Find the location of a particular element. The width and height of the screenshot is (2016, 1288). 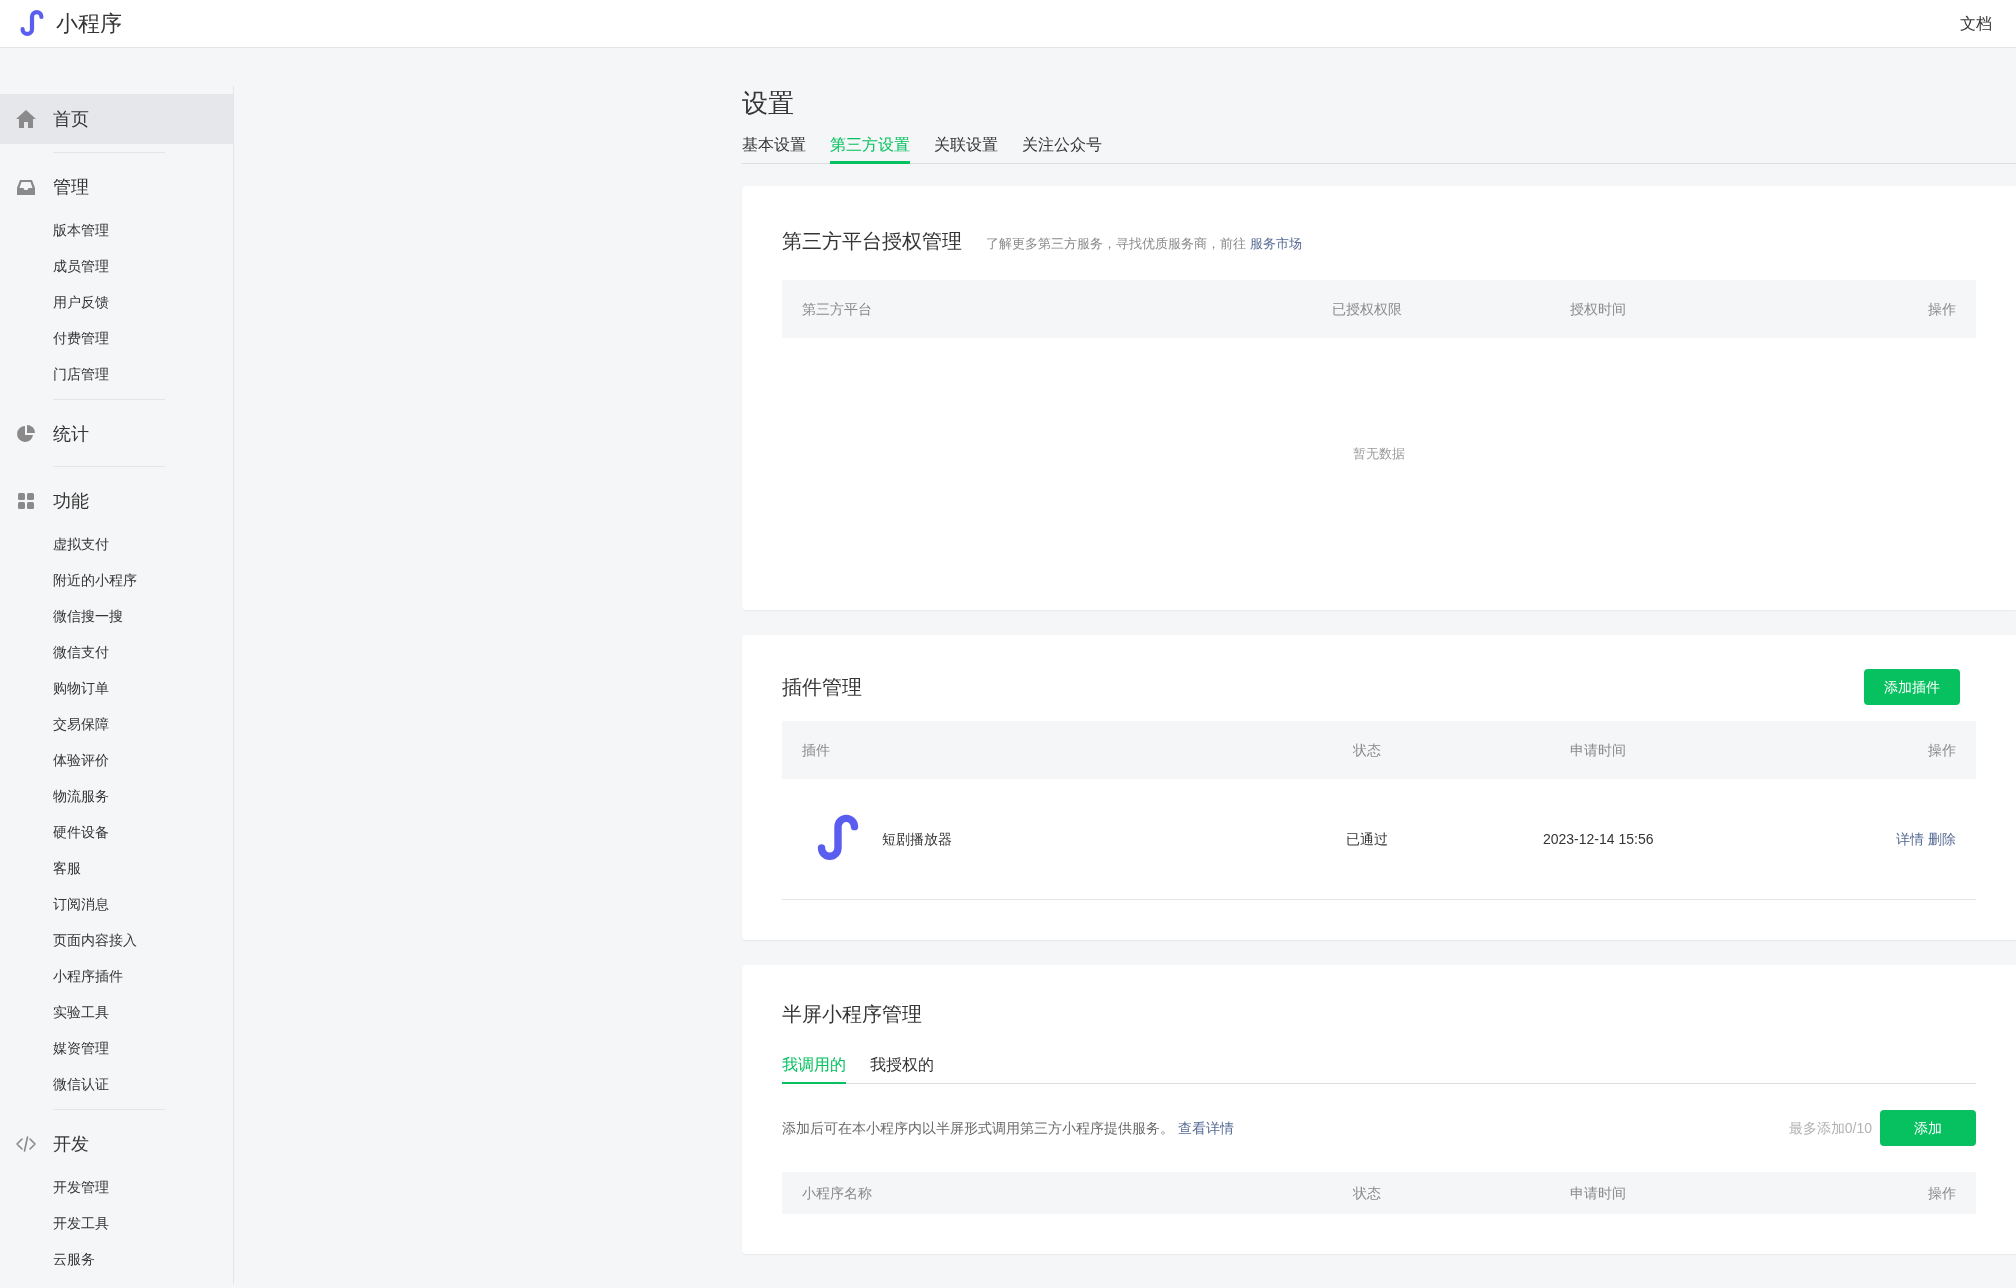

sidebar-item: 页面内容接入 is located at coordinates (95, 940).